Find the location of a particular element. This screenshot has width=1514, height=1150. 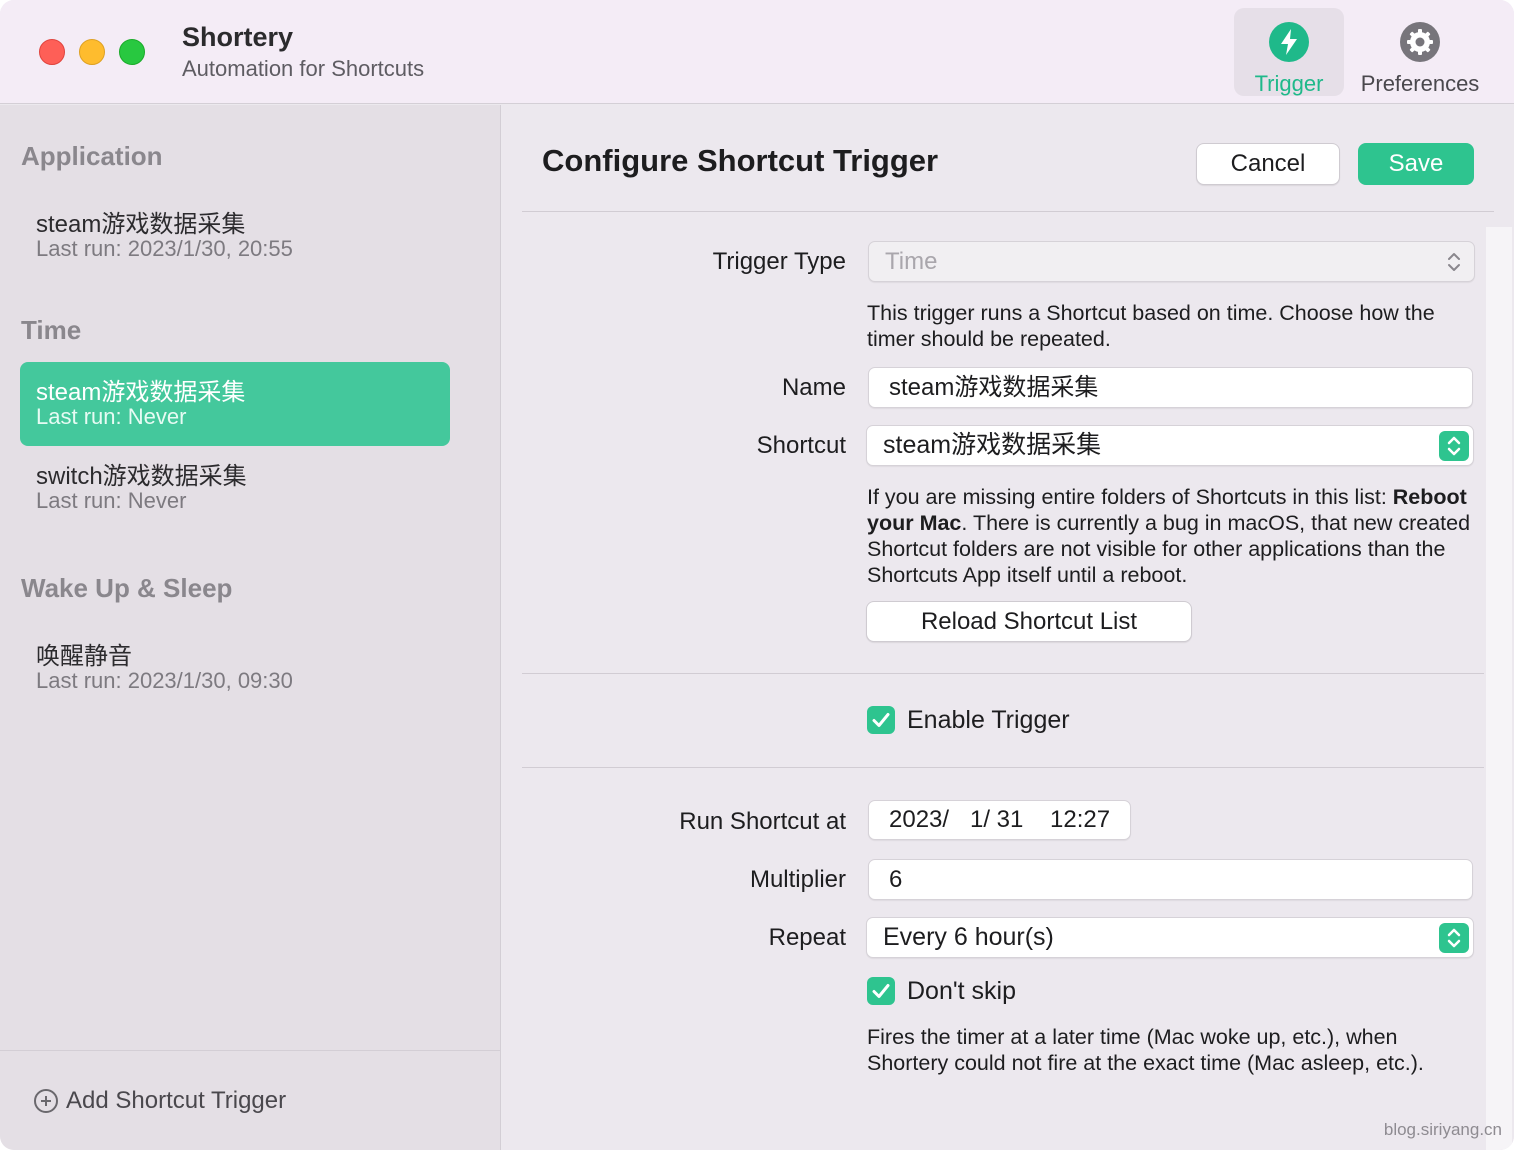

toolbar-trigger-button: Trigger is located at coordinates (1289, 52).